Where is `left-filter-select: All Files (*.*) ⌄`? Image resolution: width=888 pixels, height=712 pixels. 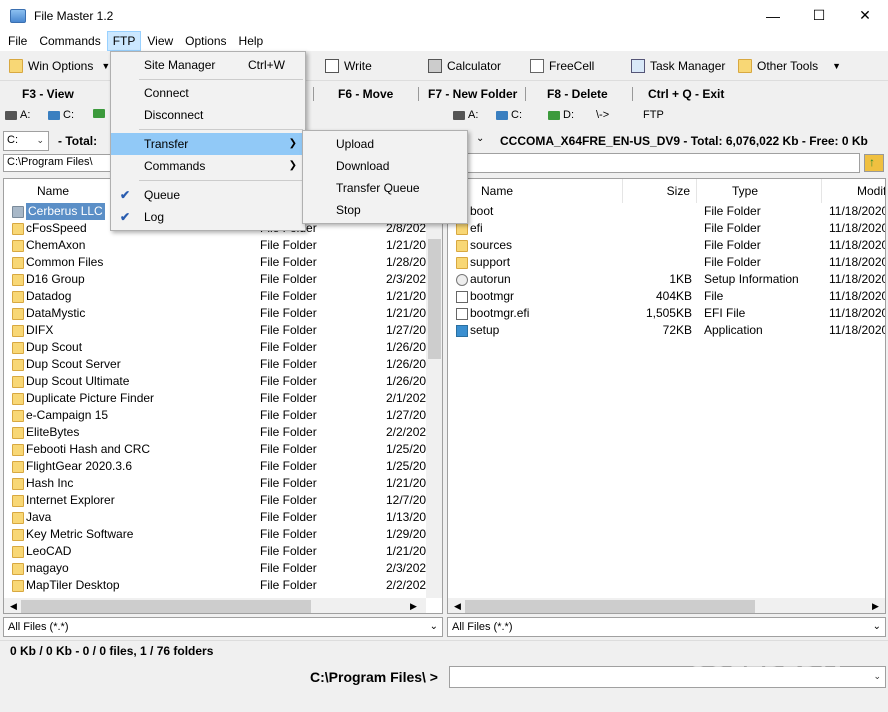 left-filter-select: All Files (*.*) ⌄ is located at coordinates (223, 627).